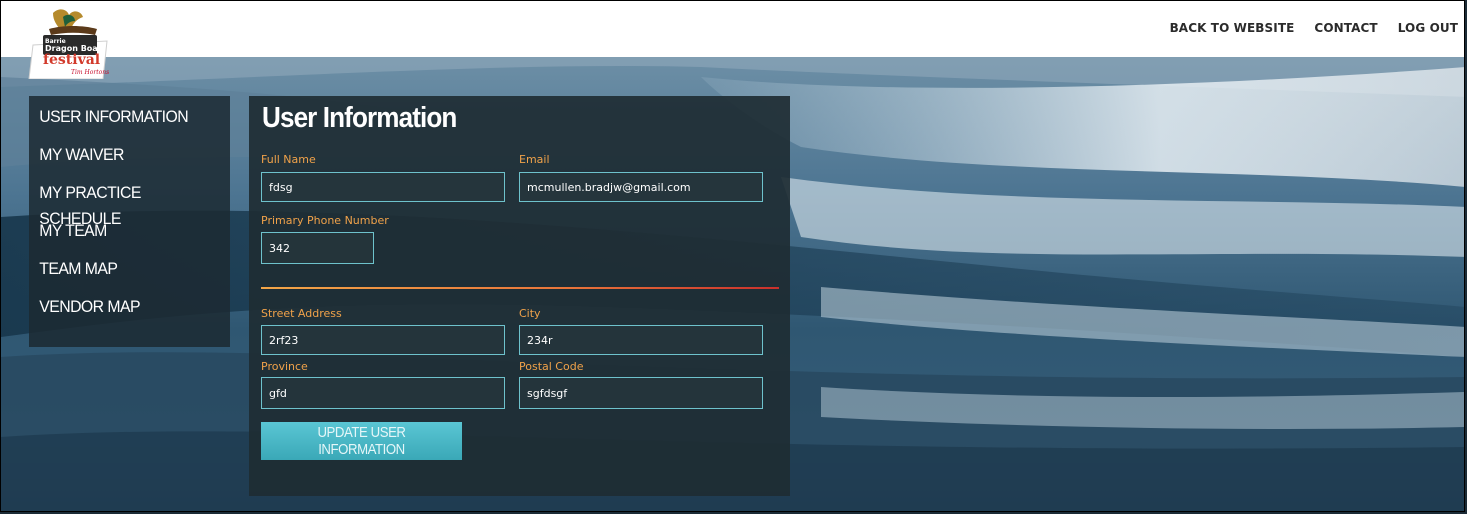 This screenshot has height=514, width=1467. What do you see at coordinates (359, 118) in the screenshot?
I see `page-title: User Information` at bounding box center [359, 118].